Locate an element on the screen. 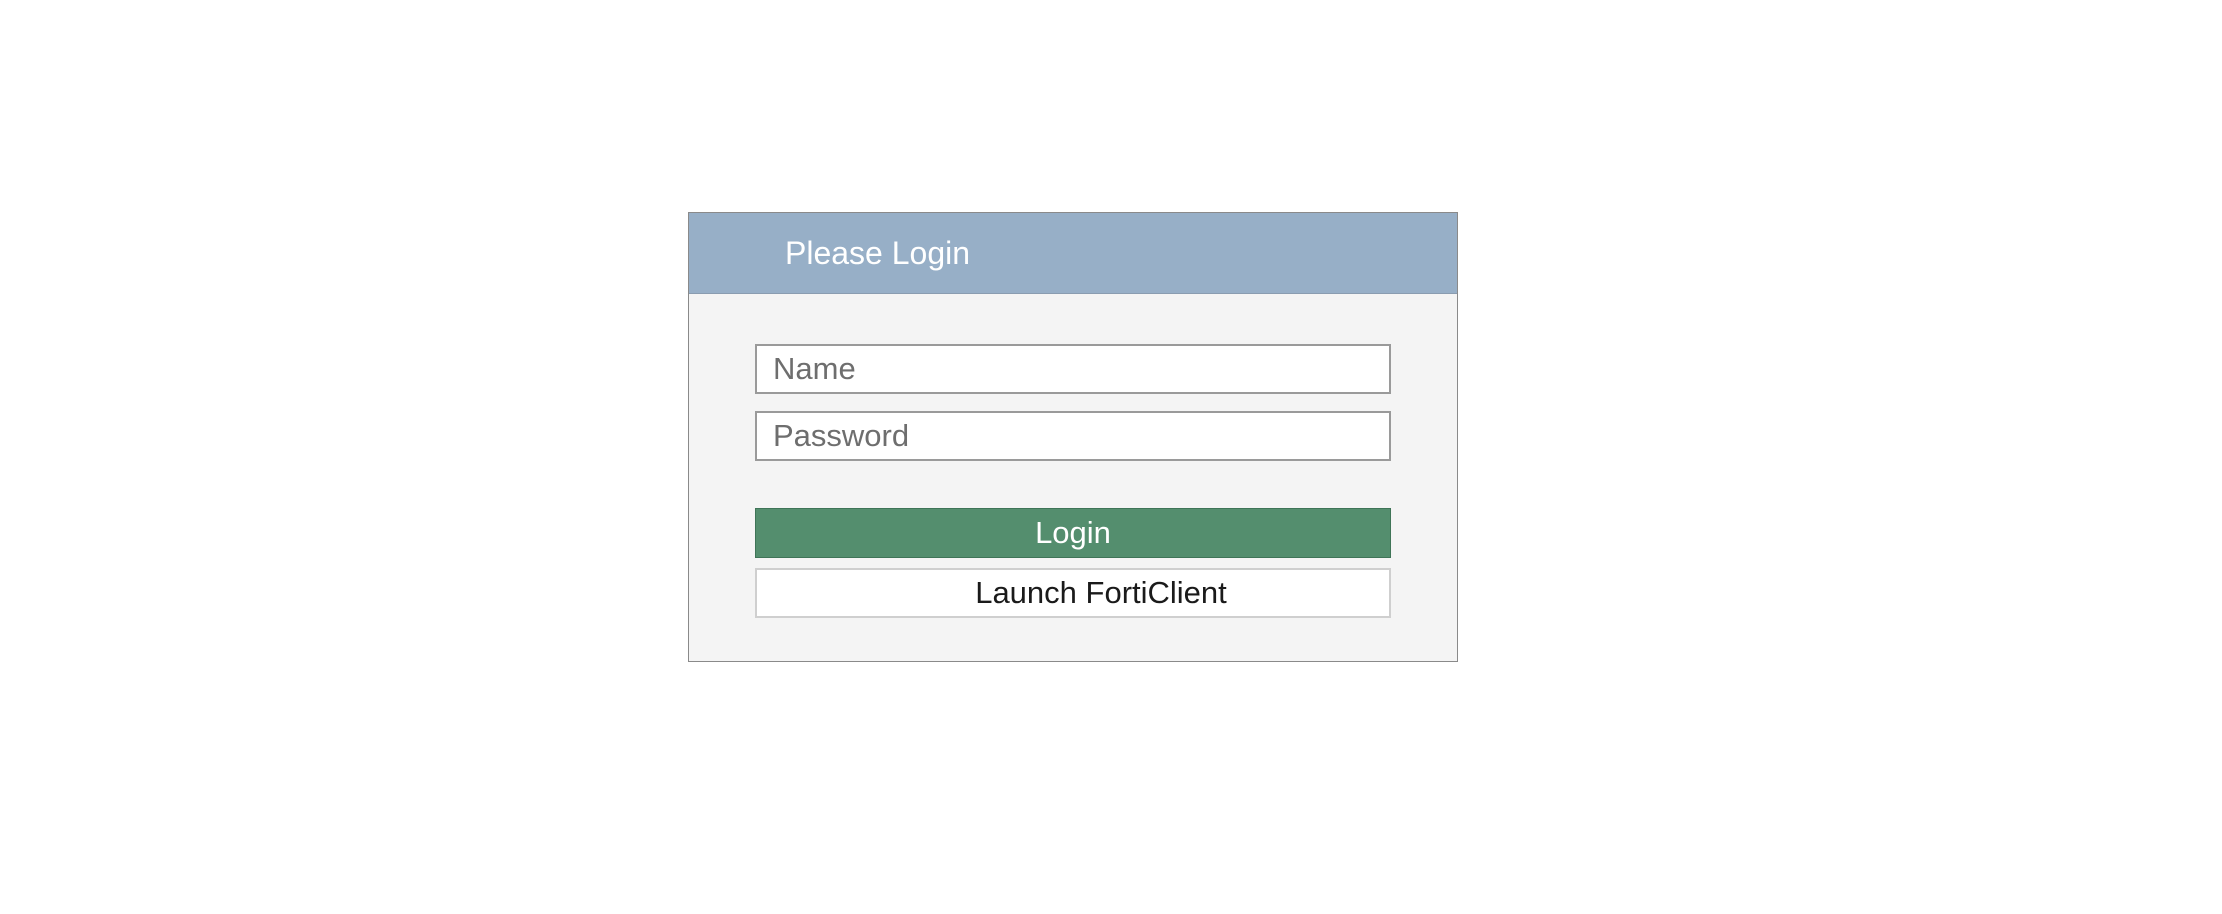 This screenshot has width=2222, height=914. name-input is located at coordinates (1073, 369).